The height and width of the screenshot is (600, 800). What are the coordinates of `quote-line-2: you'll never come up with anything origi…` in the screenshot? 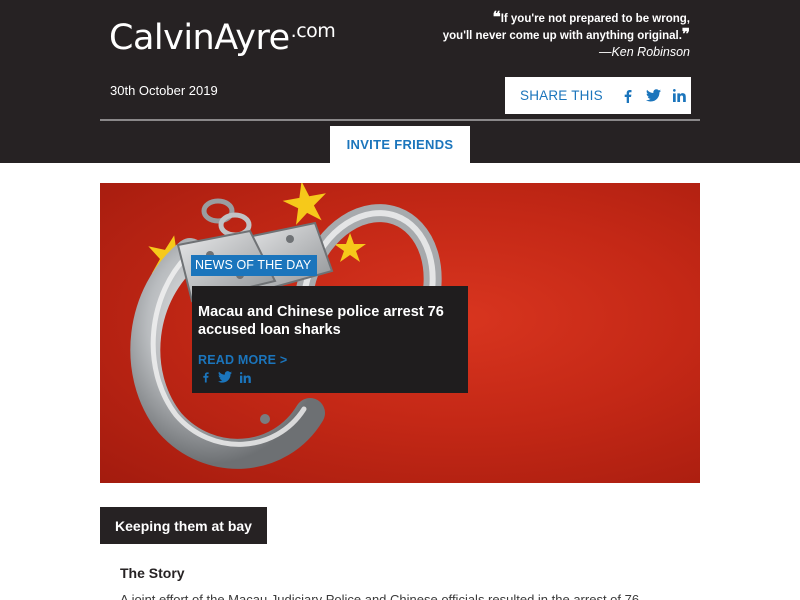 It's located at (562, 36).